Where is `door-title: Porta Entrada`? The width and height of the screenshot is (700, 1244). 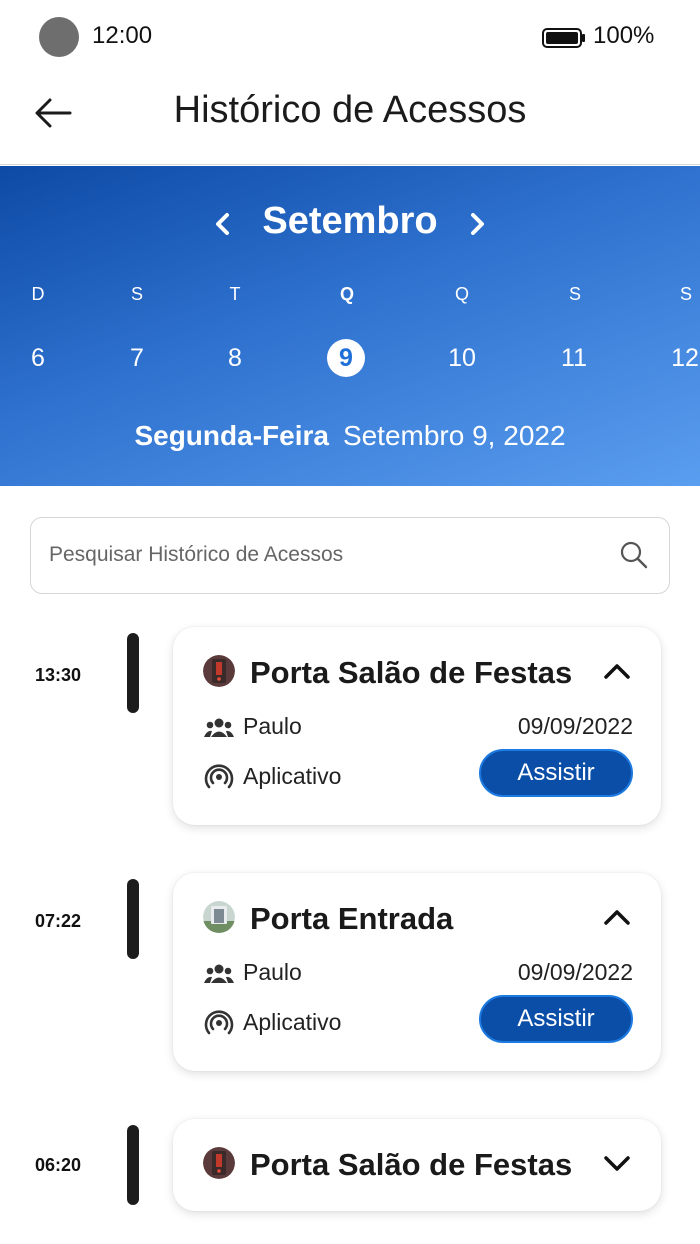 door-title: Porta Entrada is located at coordinates (352, 918).